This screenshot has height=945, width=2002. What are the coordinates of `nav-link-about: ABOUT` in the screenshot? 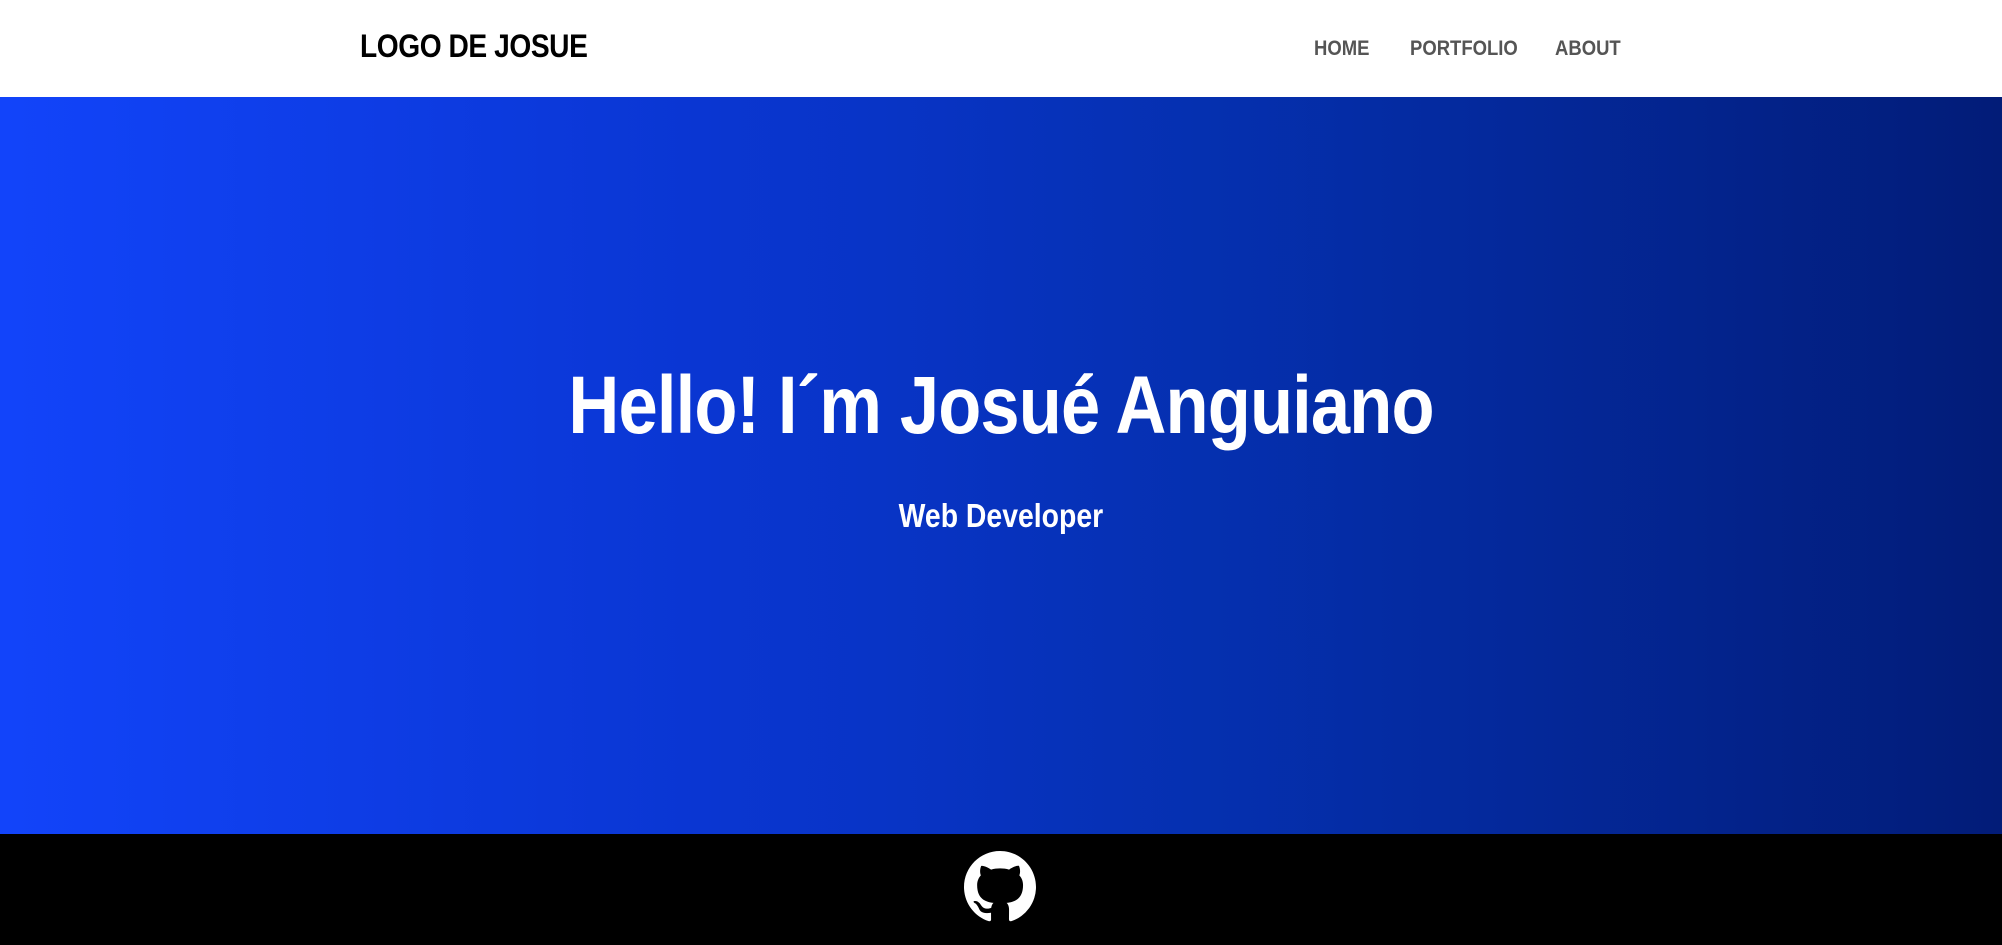 It's located at (1588, 49).